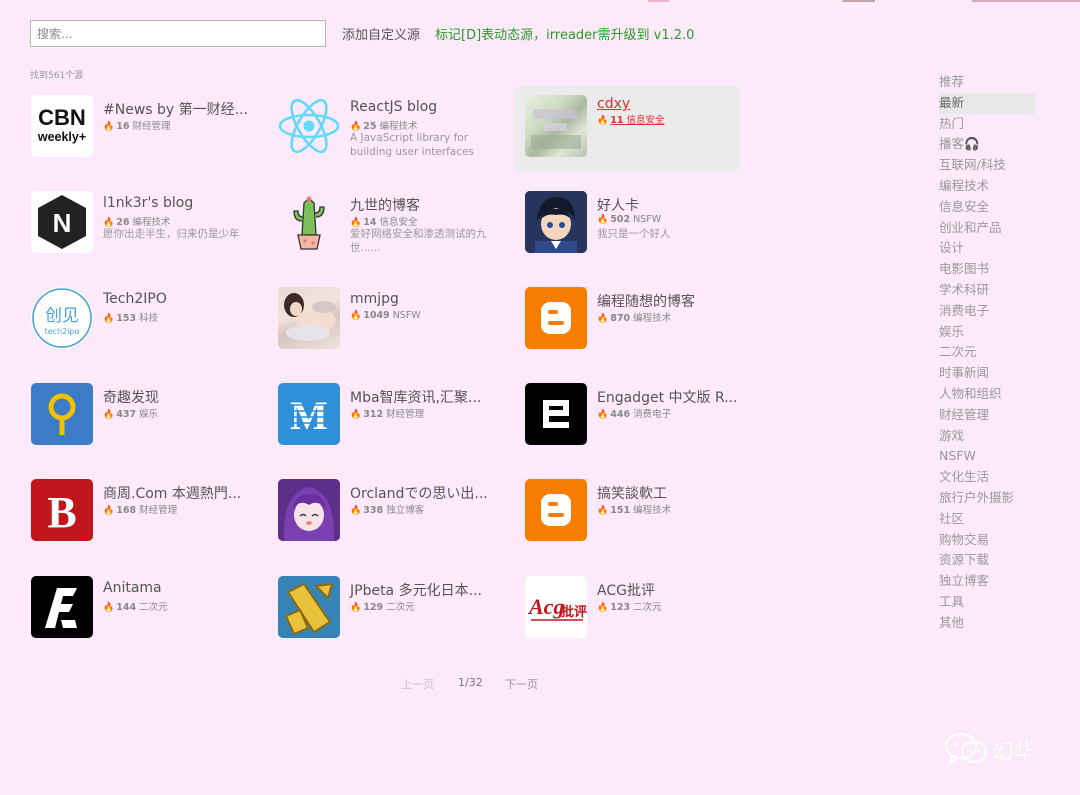 The height and width of the screenshot is (795, 1080). Describe the element at coordinates (144, 617) in the screenshot. I see `source-card: Anitama 🔥 144 二次元` at that location.